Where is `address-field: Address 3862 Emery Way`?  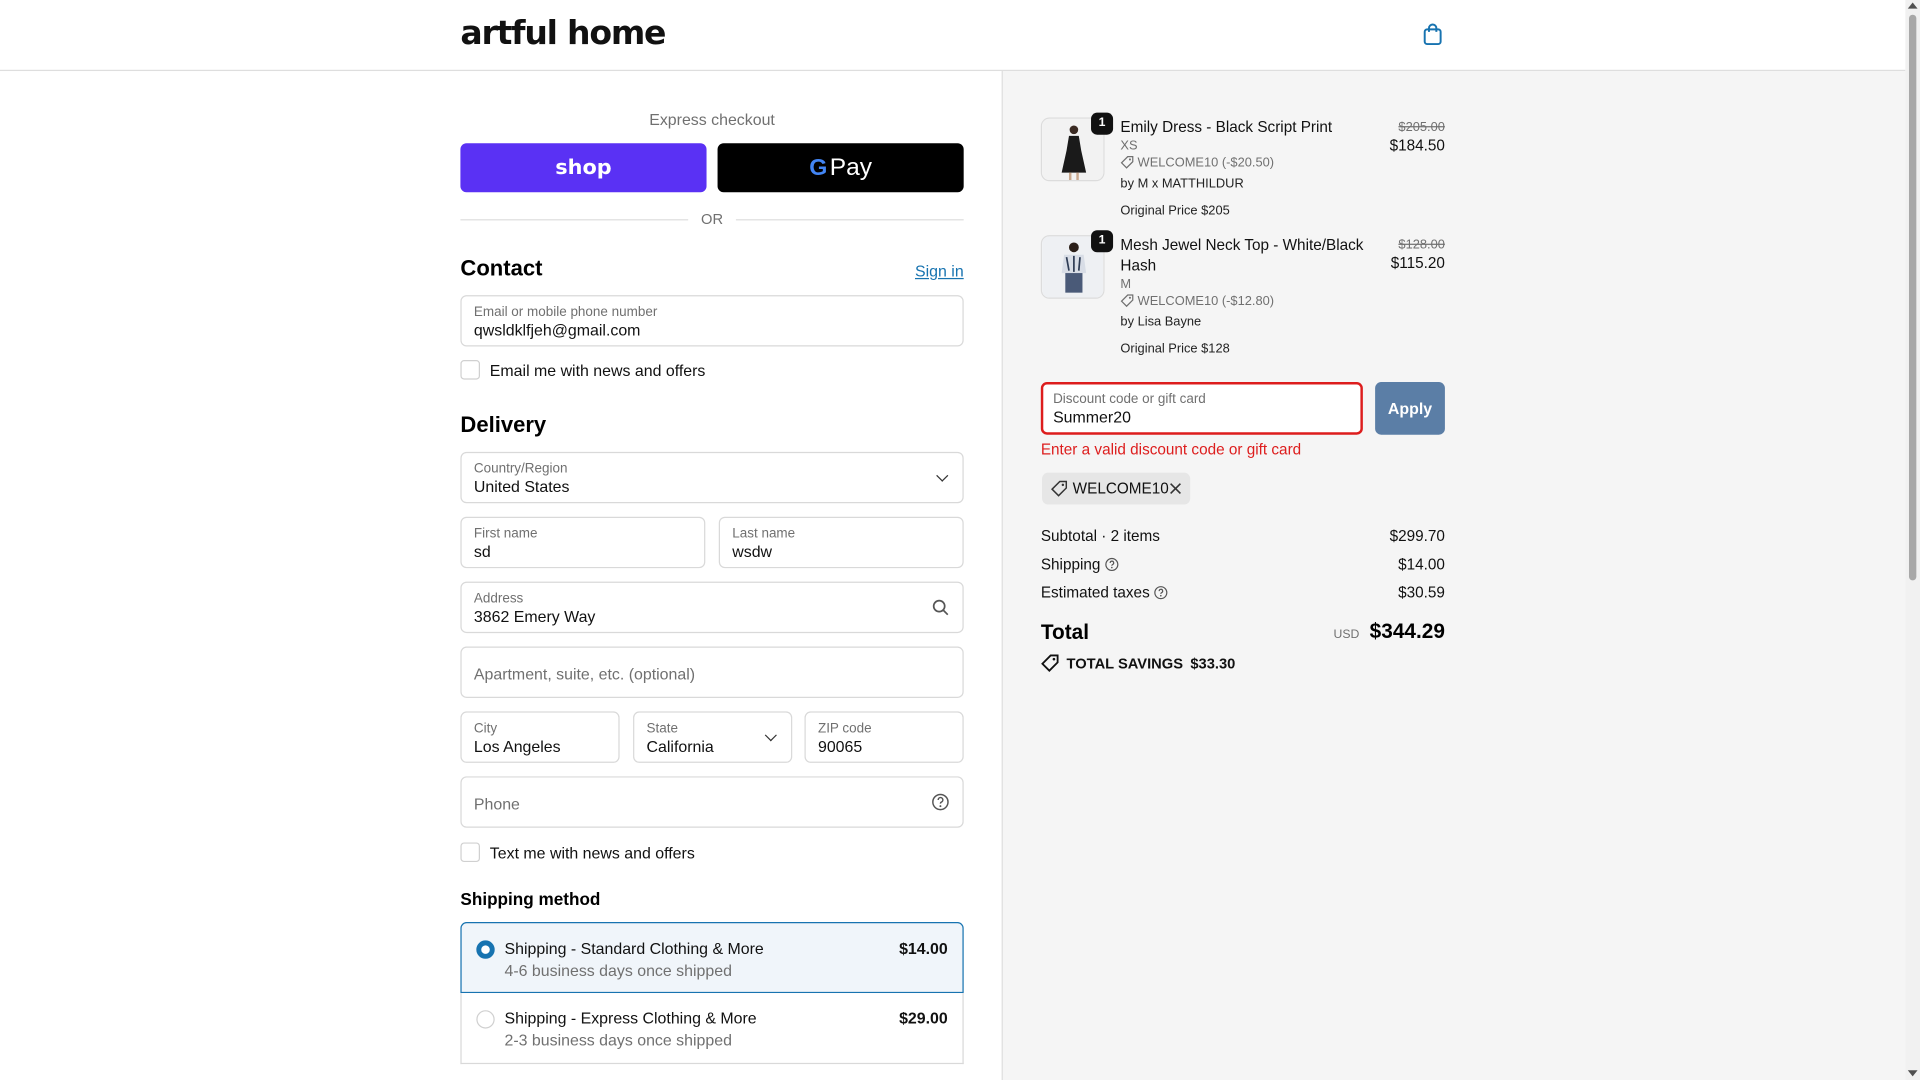 address-field: Address 3862 Emery Way is located at coordinates (712, 607).